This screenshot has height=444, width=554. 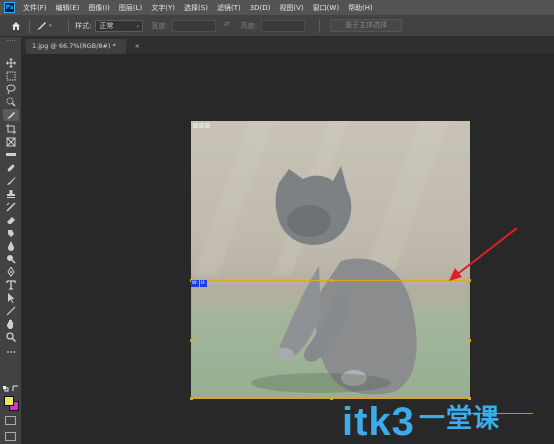 I want to click on menu-view: 视图(V), so click(x=291, y=8).